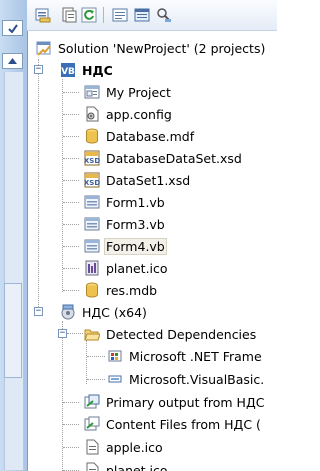 The height and width of the screenshot is (471, 320). I want to click on file-label: planet.ico, so click(137, 466).